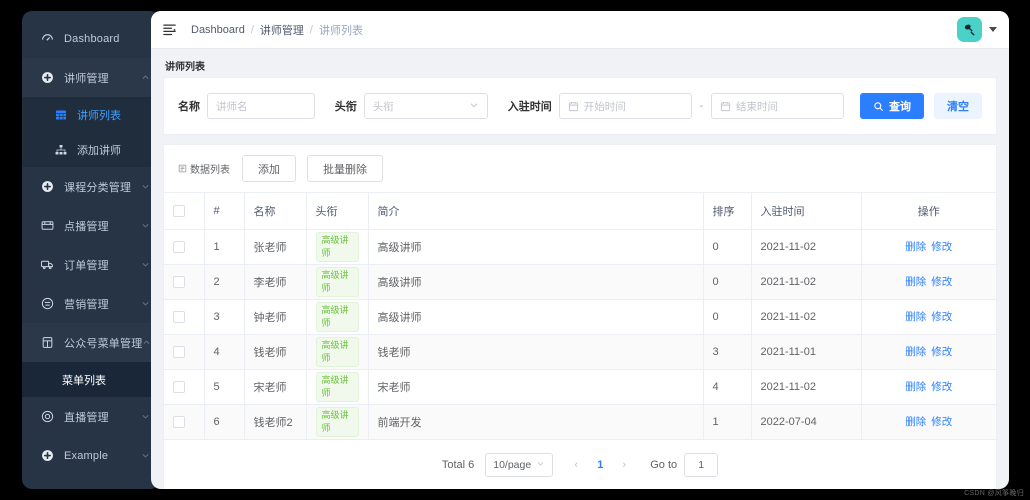 The height and width of the screenshot is (500, 1030). I want to click on avatar, so click(969, 29).